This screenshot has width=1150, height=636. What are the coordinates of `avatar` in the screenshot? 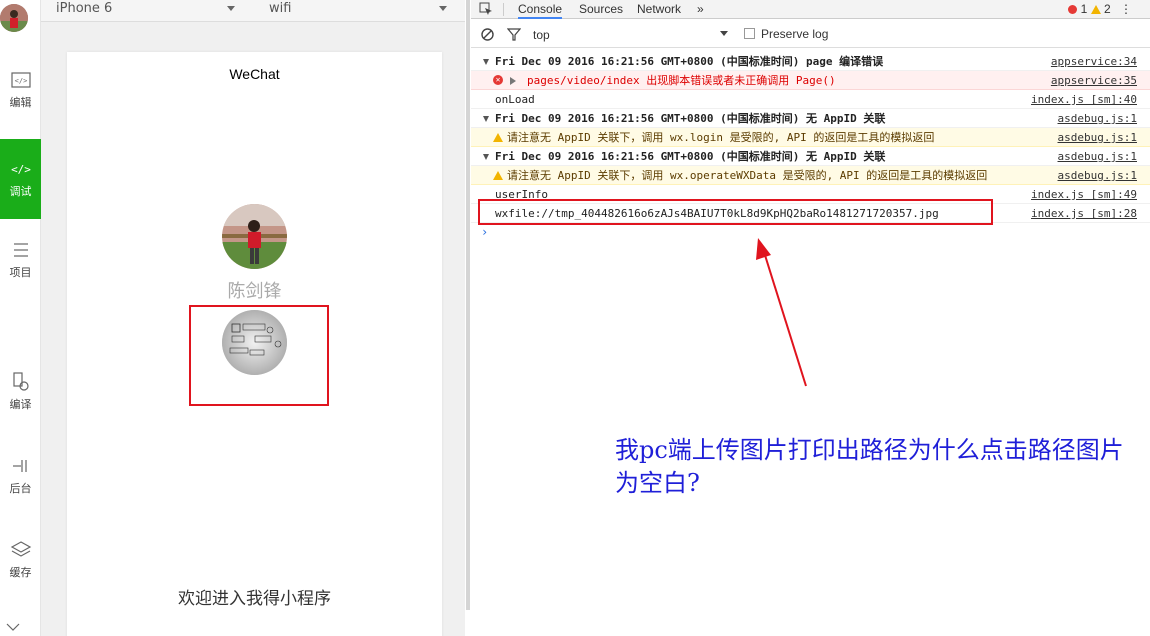 It's located at (14, 18).